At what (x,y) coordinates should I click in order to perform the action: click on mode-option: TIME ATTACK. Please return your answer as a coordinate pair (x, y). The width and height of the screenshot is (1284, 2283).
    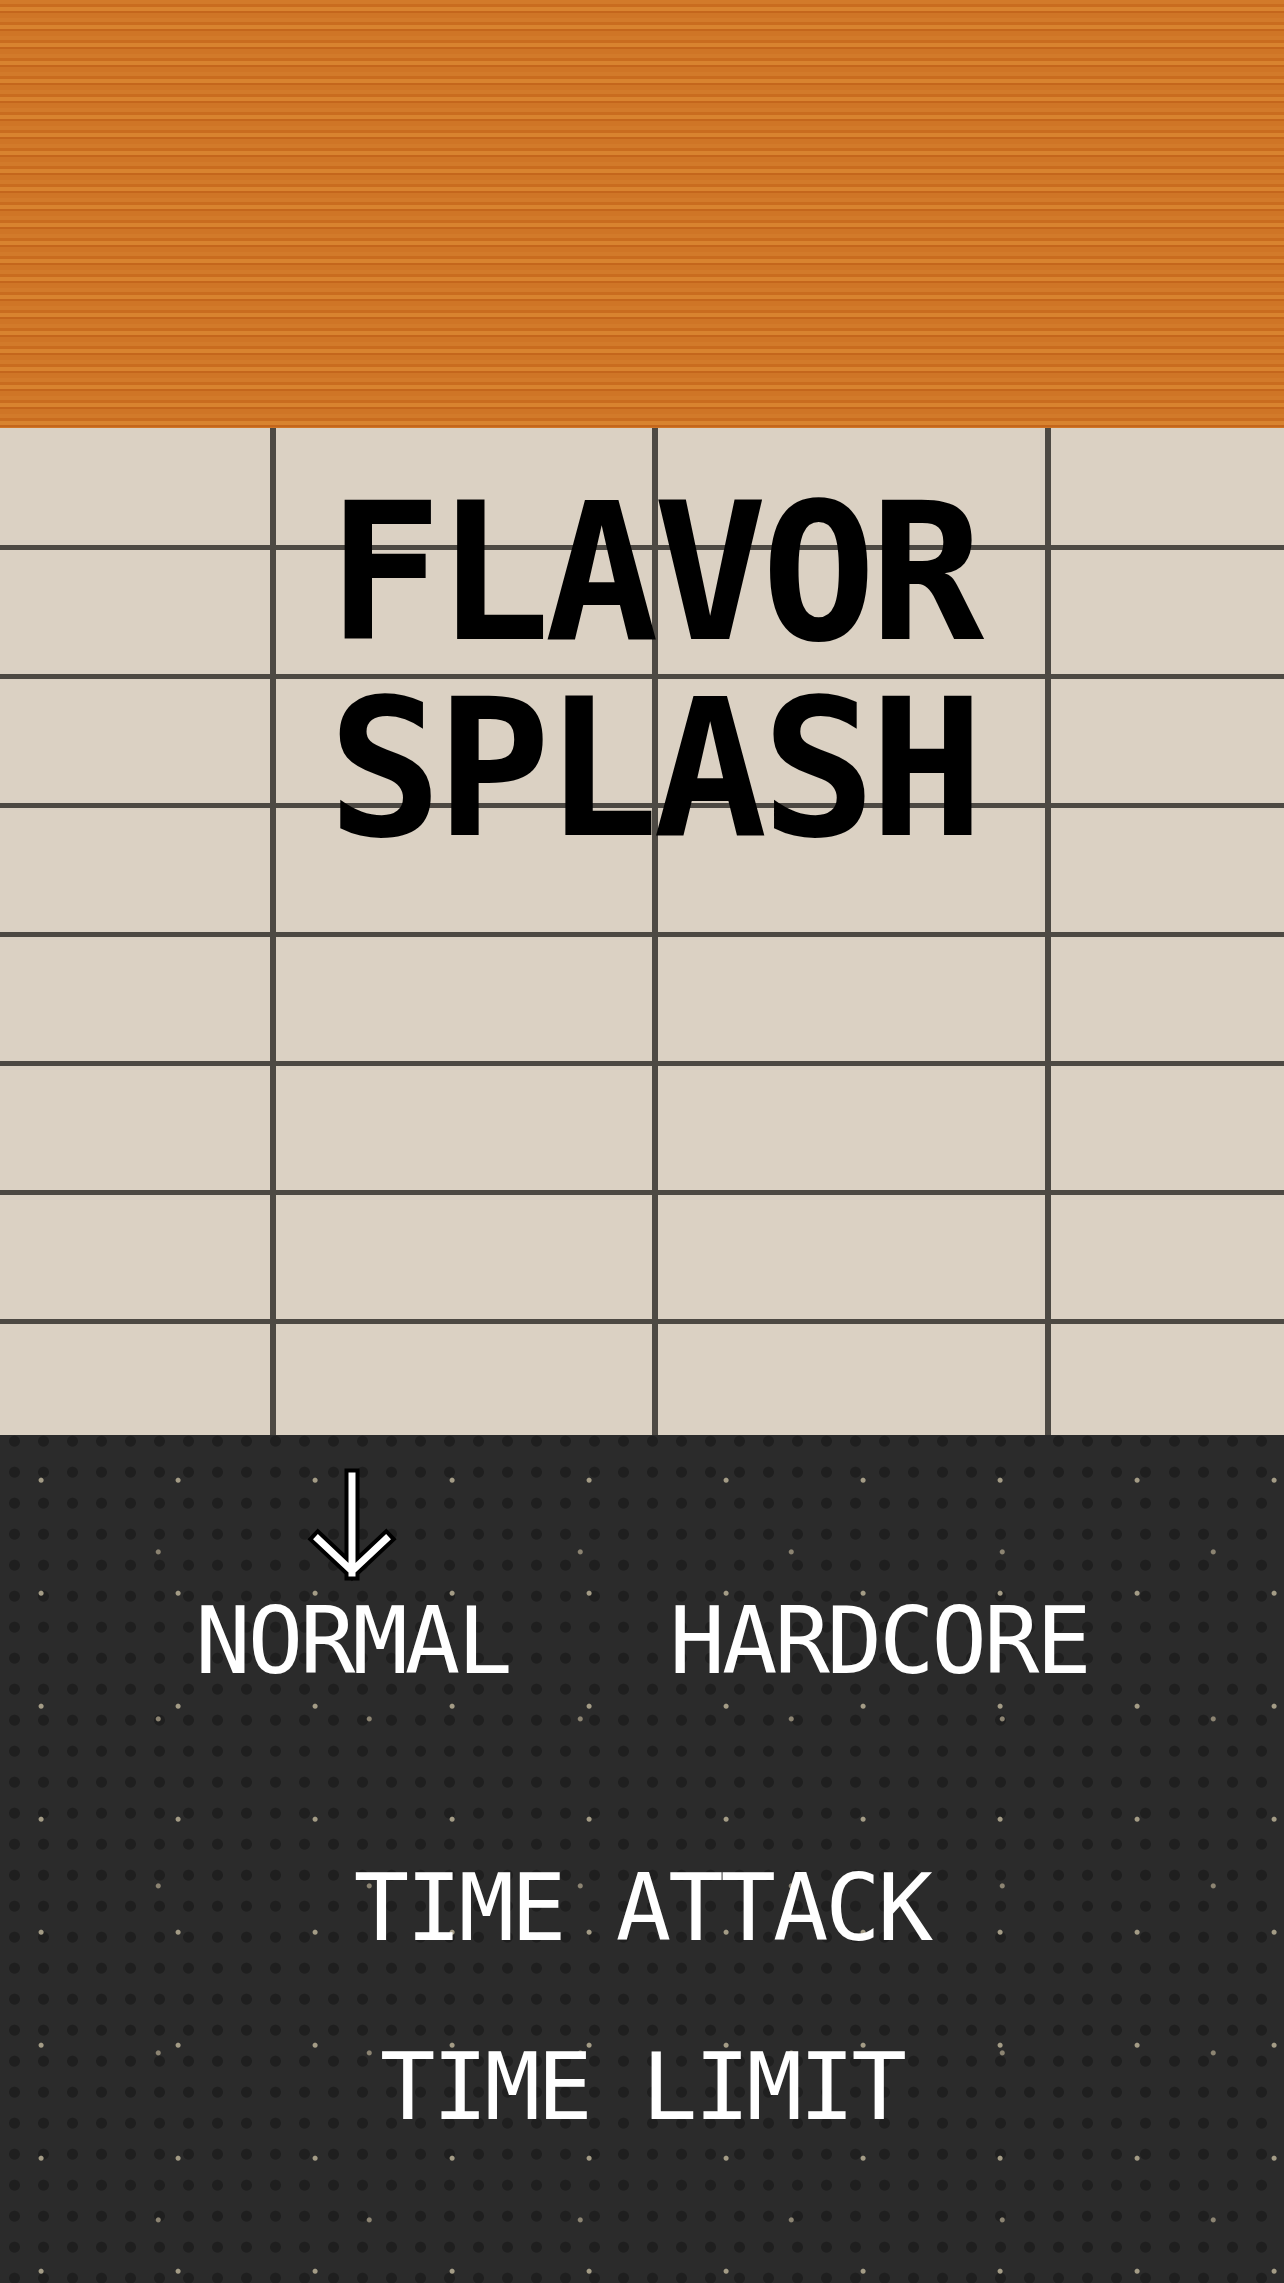
    Looking at the image, I should click on (642, 1909).